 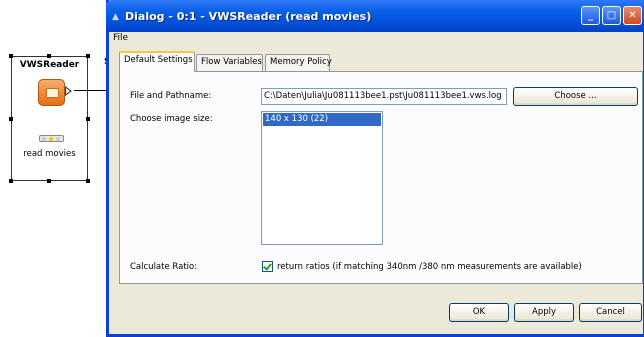 I want to click on minimize-icon: _, so click(x=590, y=15).